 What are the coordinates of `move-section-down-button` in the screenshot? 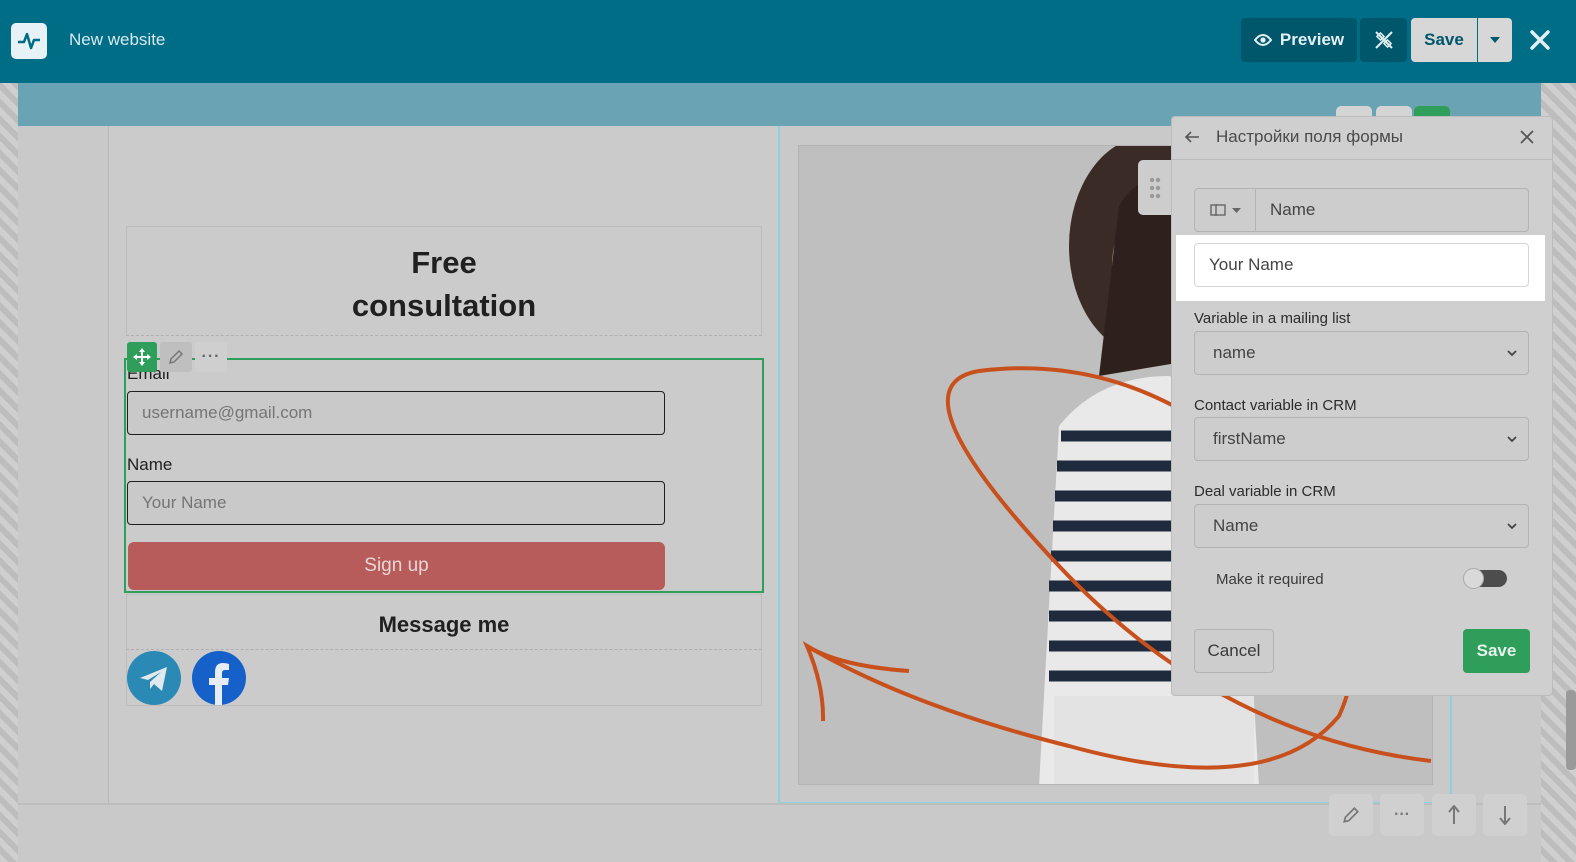 It's located at (1505, 815).